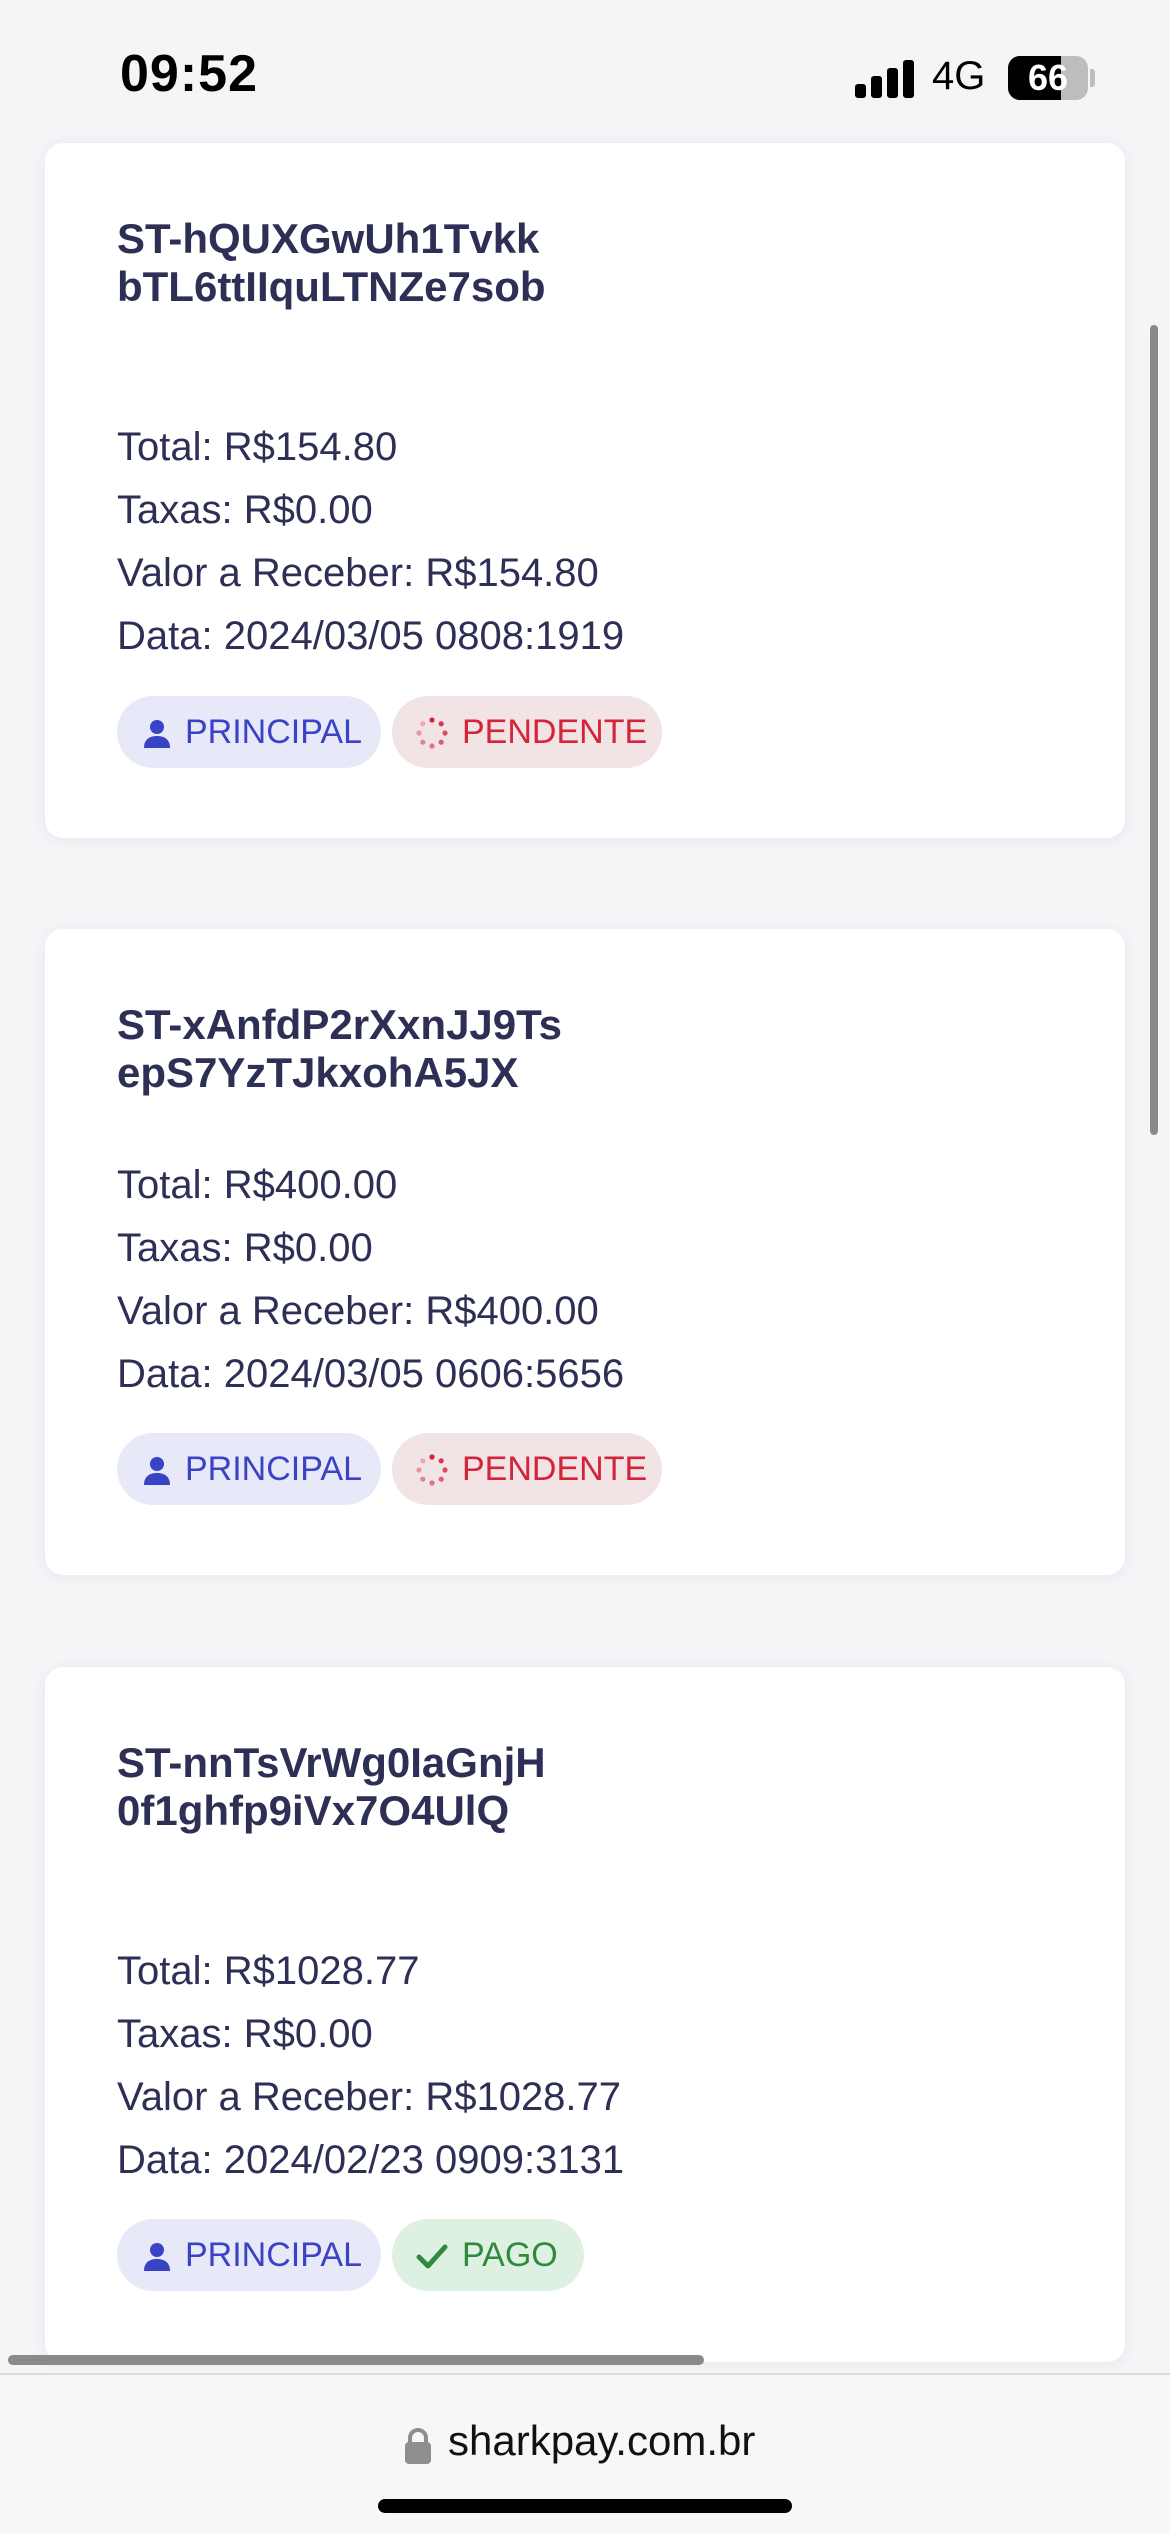 The height and width of the screenshot is (2534, 1170). Describe the element at coordinates (424, 636) in the screenshot. I see `date-value: 2024/03/05 0808:1919` at that location.